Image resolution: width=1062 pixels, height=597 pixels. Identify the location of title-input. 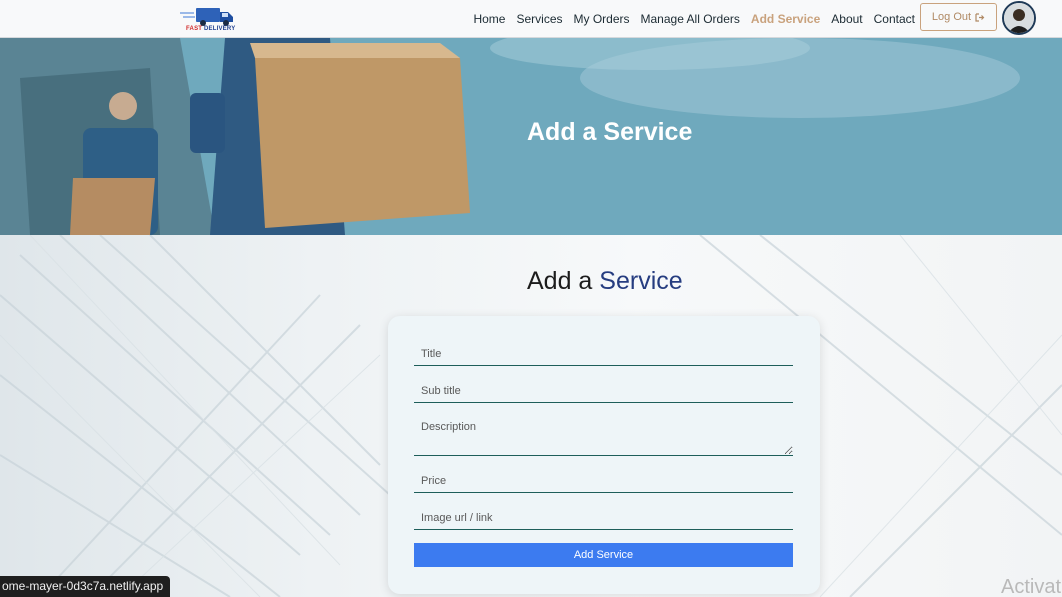
(603, 354).